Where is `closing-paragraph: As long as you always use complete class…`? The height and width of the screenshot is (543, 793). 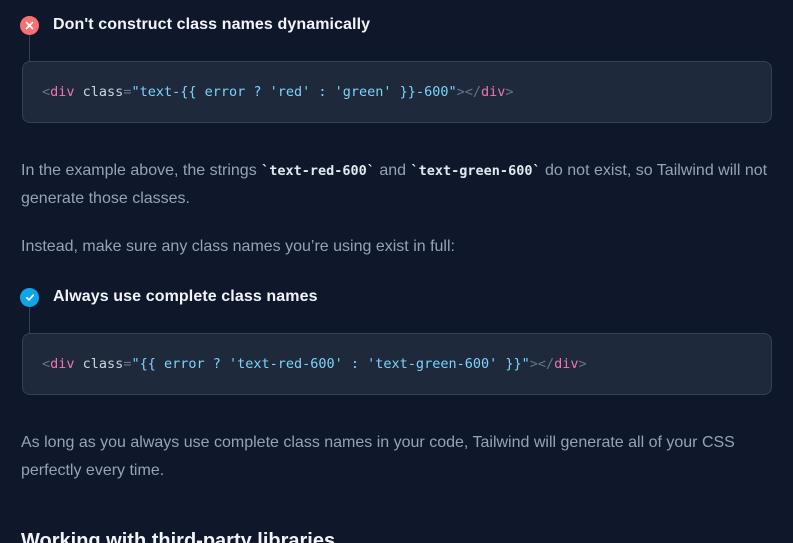 closing-paragraph: As long as you always use complete class… is located at coordinates (378, 456).